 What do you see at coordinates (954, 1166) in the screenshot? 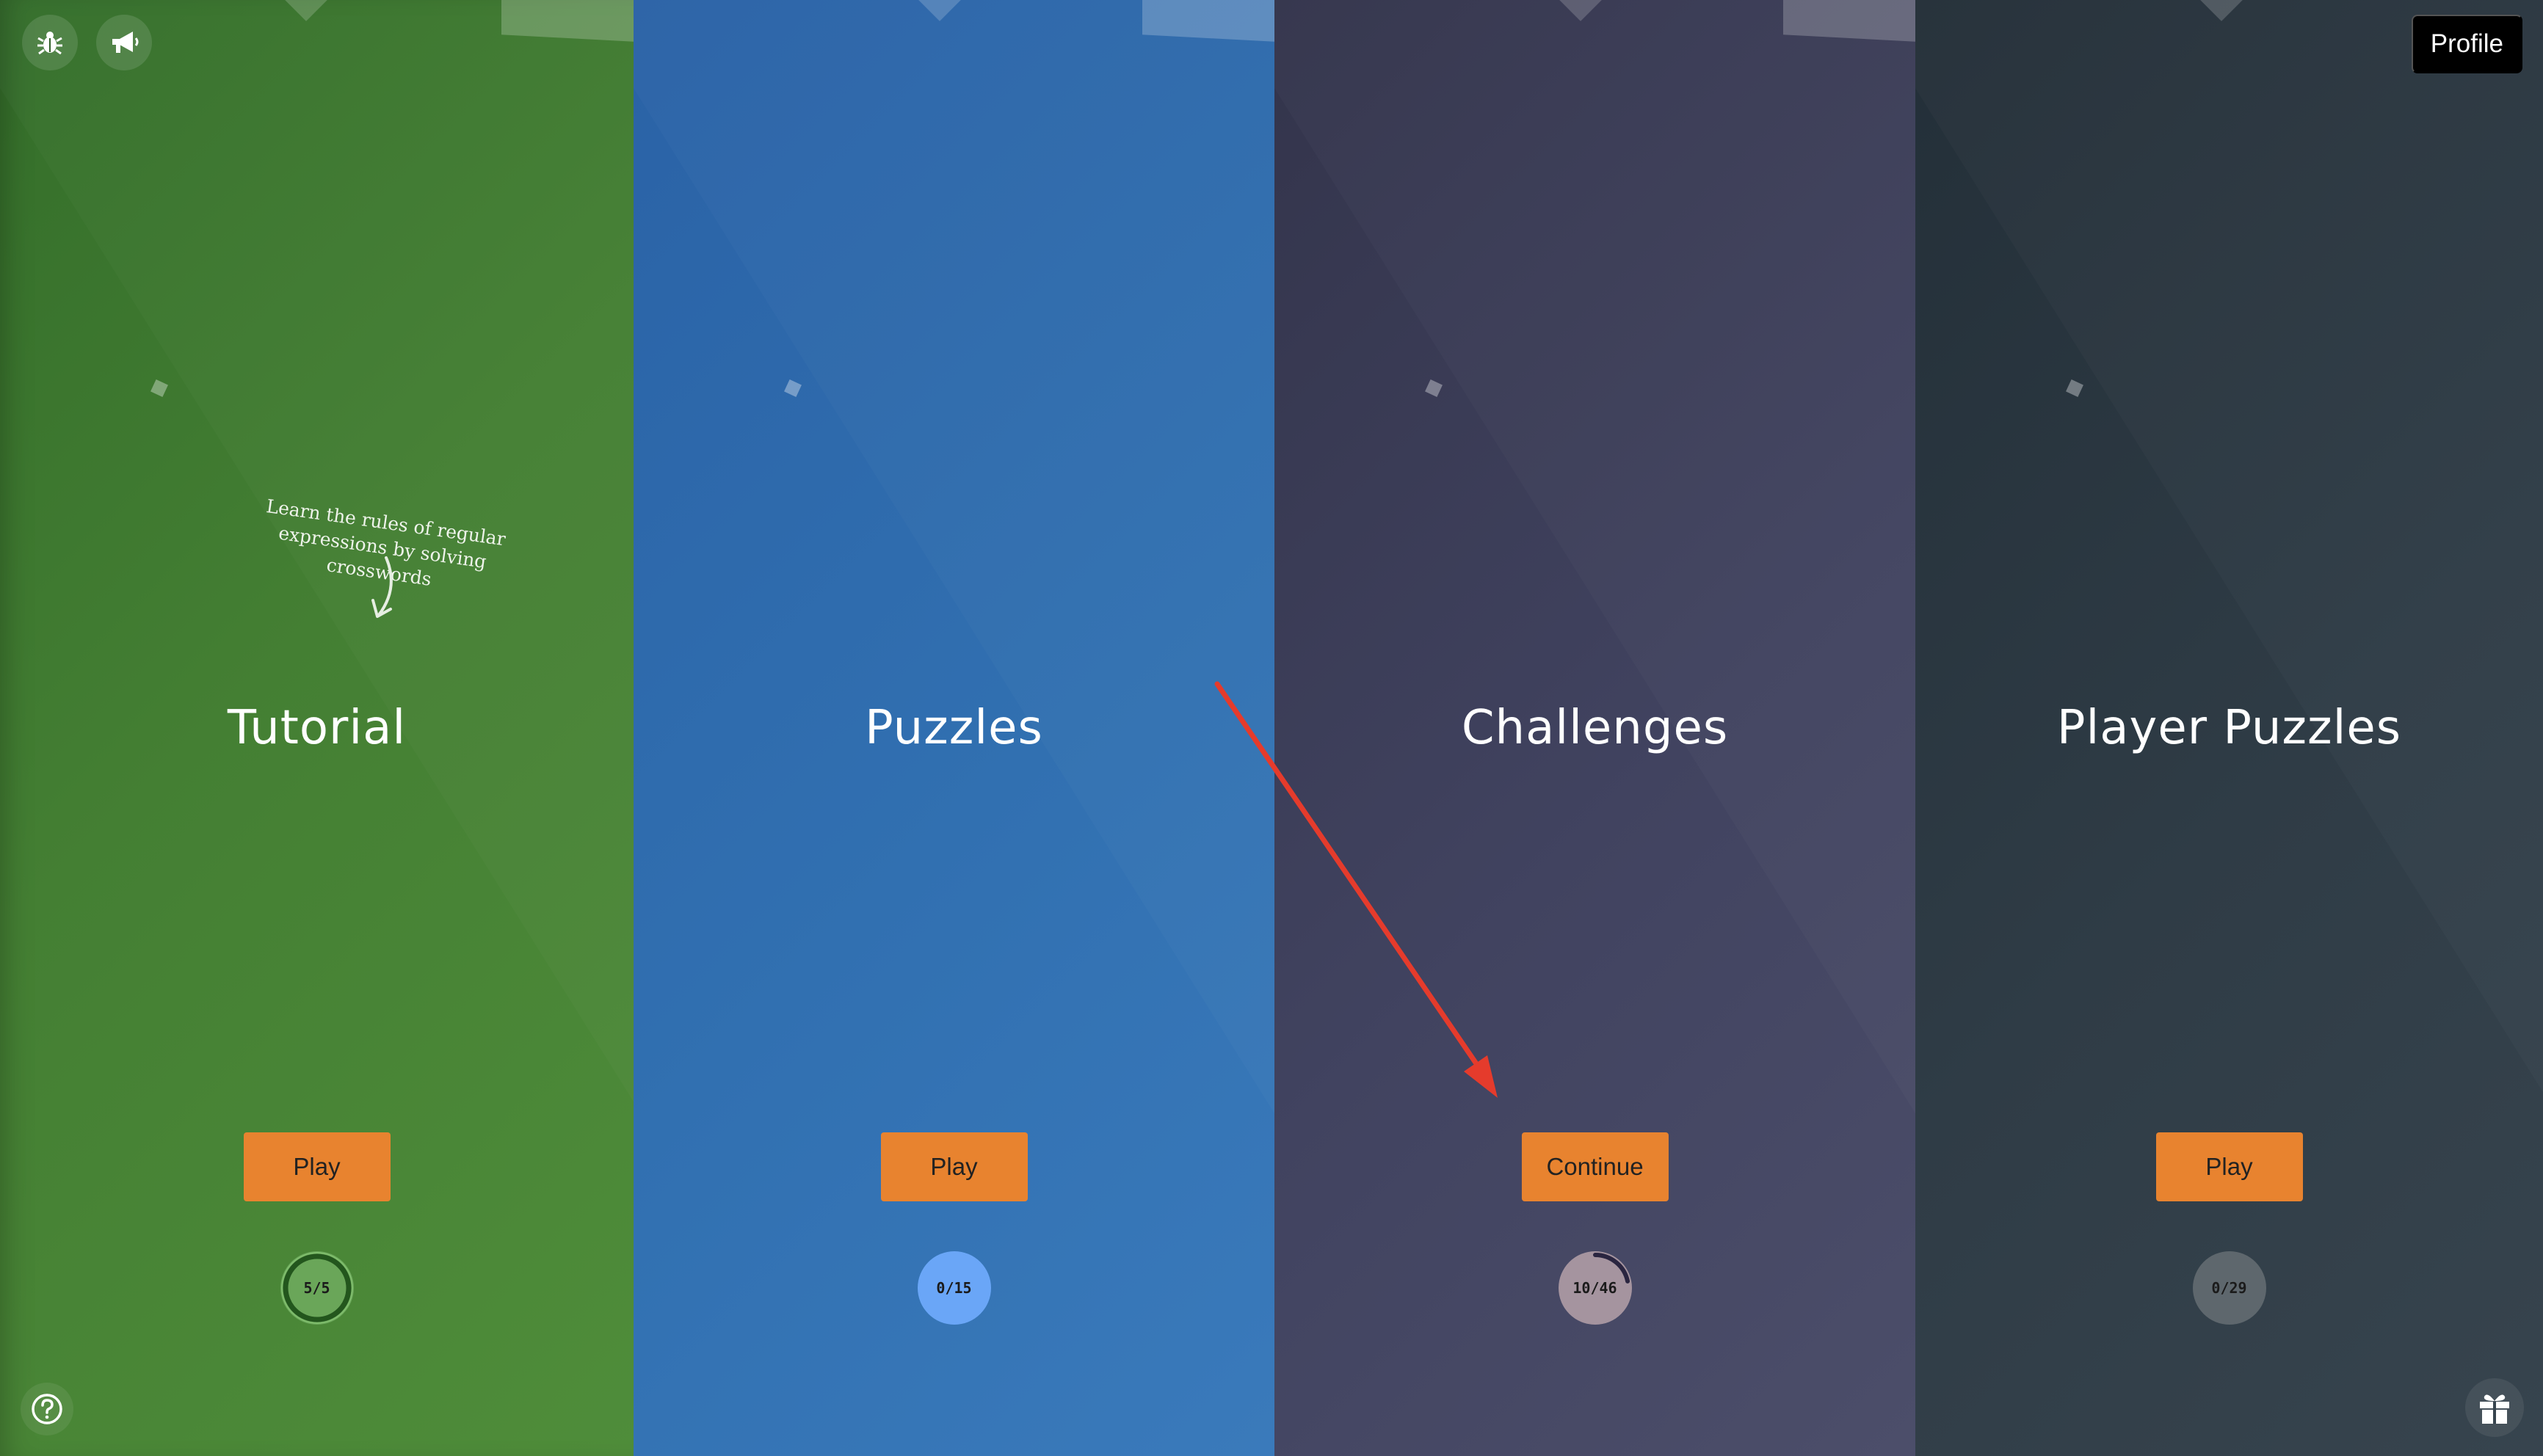
I see `play-puzzles-button: Play` at bounding box center [954, 1166].